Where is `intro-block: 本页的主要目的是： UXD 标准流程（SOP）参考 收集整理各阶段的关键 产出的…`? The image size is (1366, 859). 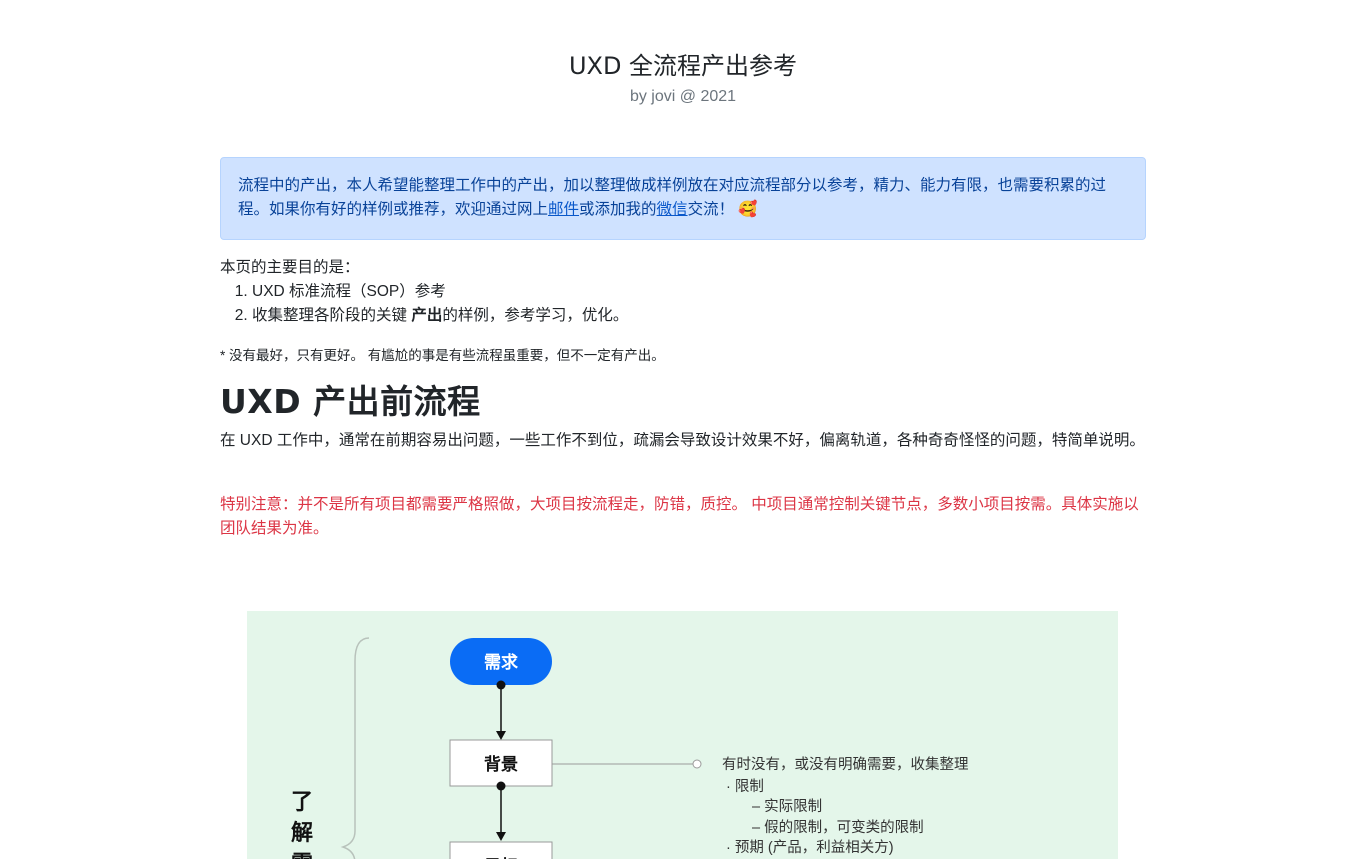
intro-block: 本页的主要目的是： UXD 标准流程（SOP）参考 收集整理各阶段的关键 产出的… is located at coordinates (683, 292).